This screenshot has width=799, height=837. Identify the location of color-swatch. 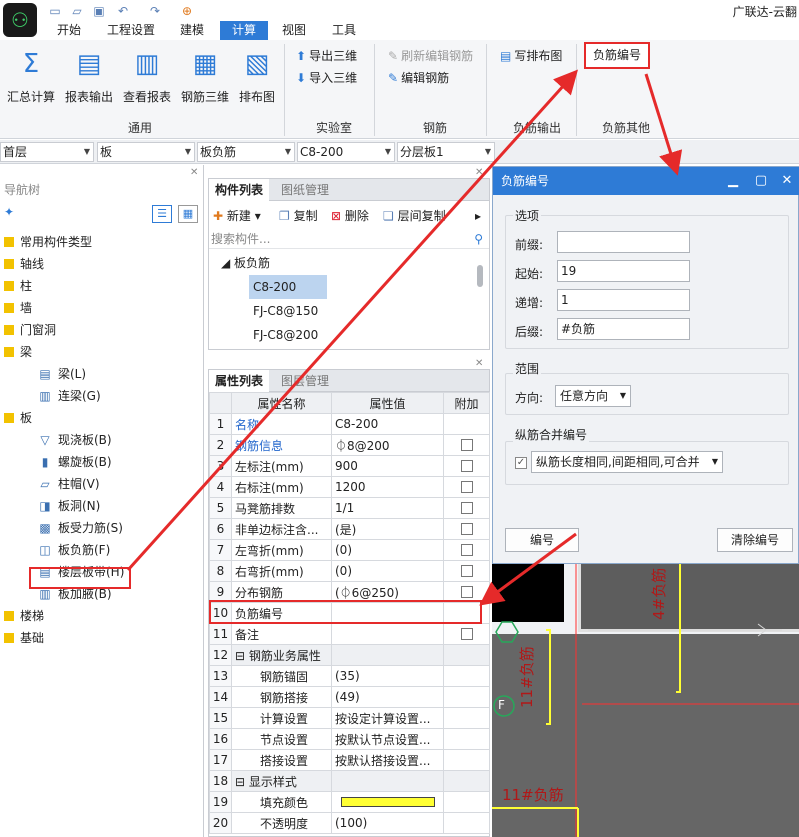
(388, 802).